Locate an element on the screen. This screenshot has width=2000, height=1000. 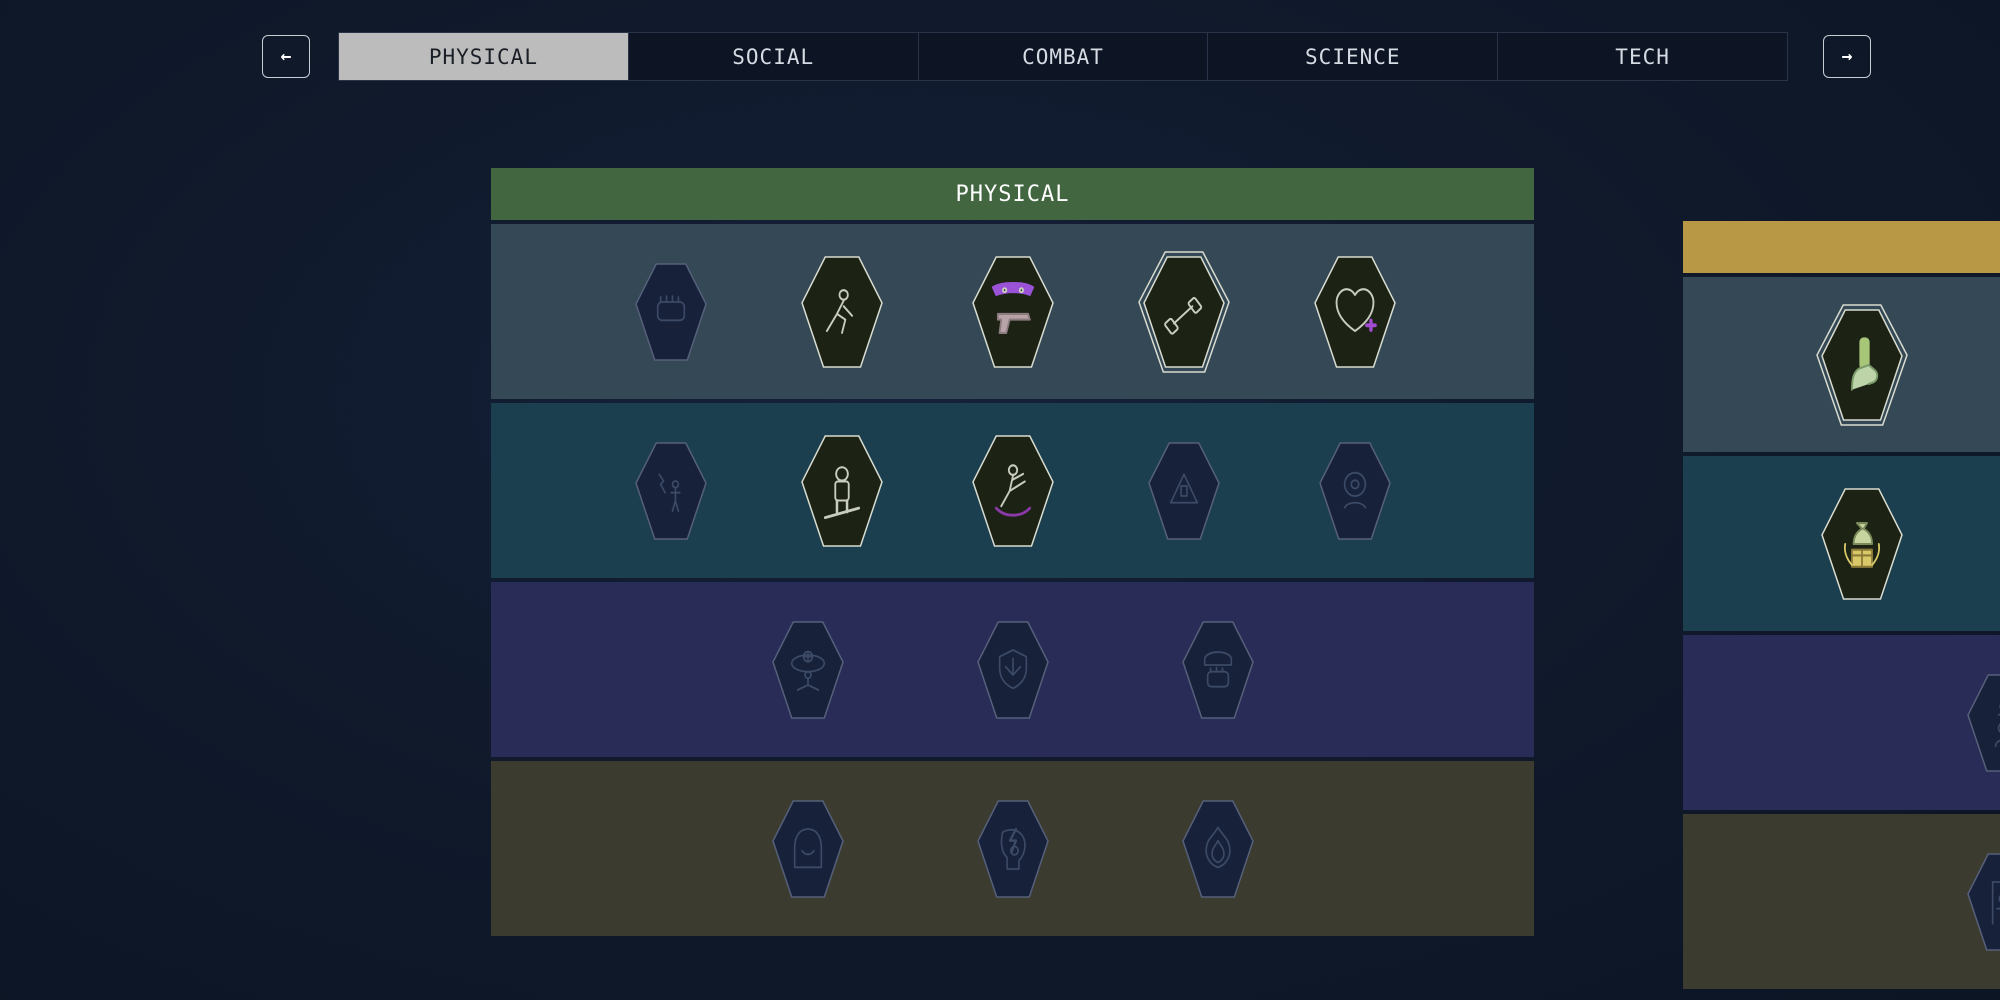
skill-badge-helmet-fist is located at coordinates (1218, 670).